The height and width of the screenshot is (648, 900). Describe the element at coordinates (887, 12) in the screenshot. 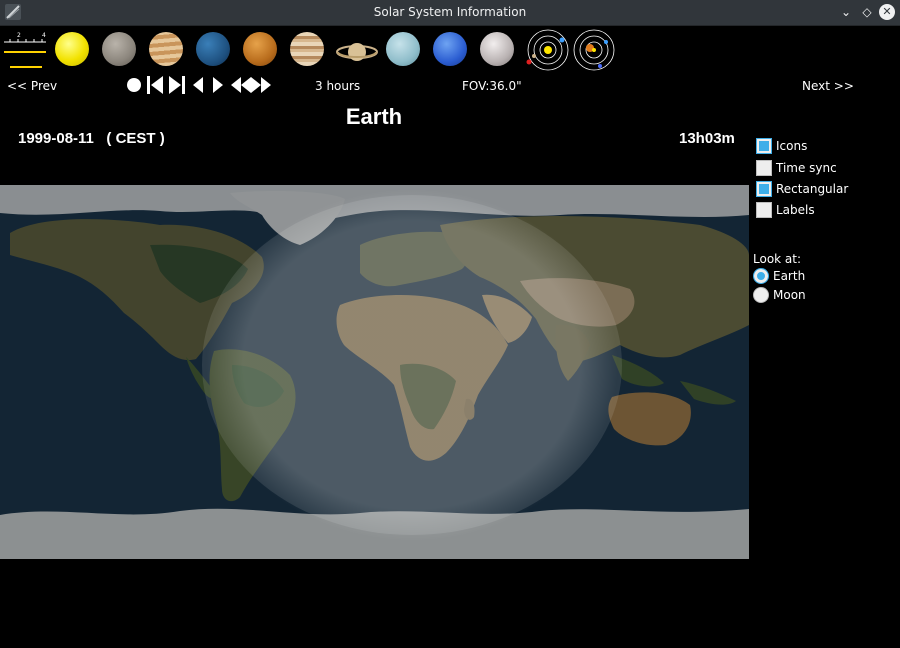

I see `close-icon: ✕` at that location.